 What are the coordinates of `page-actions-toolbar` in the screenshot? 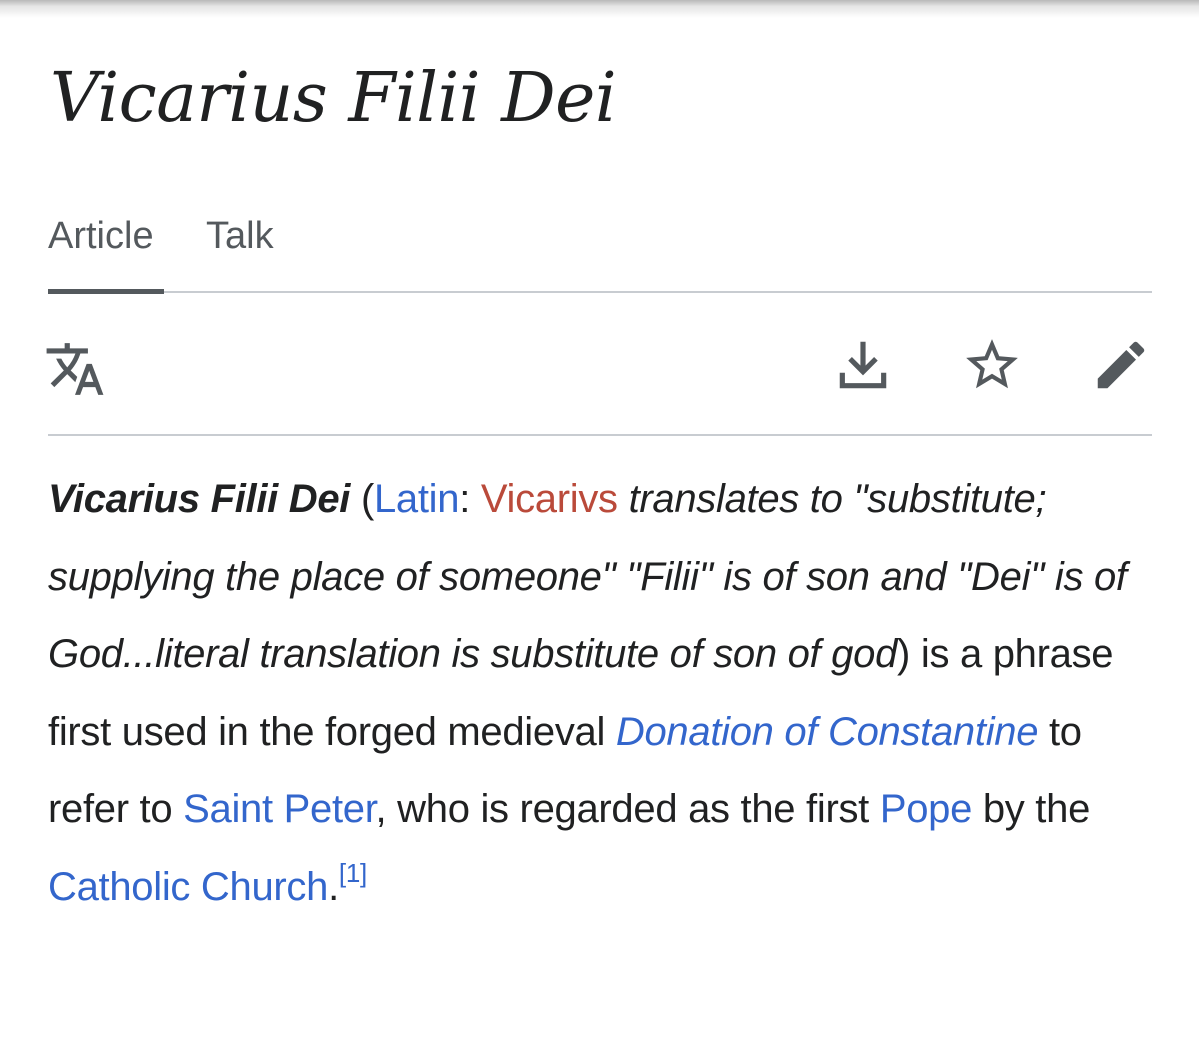 It's located at (599, 364).